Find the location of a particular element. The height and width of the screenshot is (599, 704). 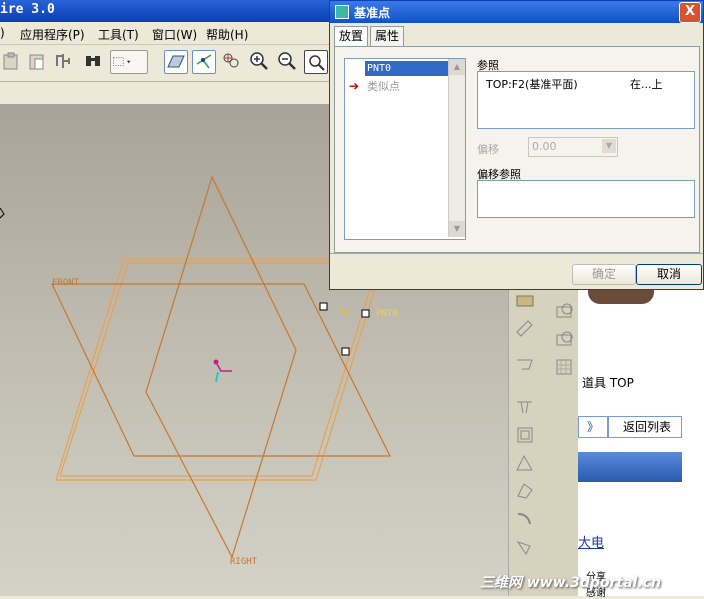

pattern-icon is located at coordinates (564, 367).